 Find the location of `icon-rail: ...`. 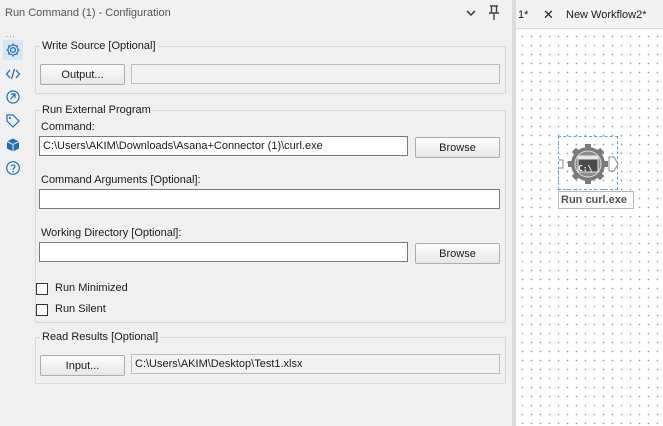

icon-rail: ... is located at coordinates (13, 227).